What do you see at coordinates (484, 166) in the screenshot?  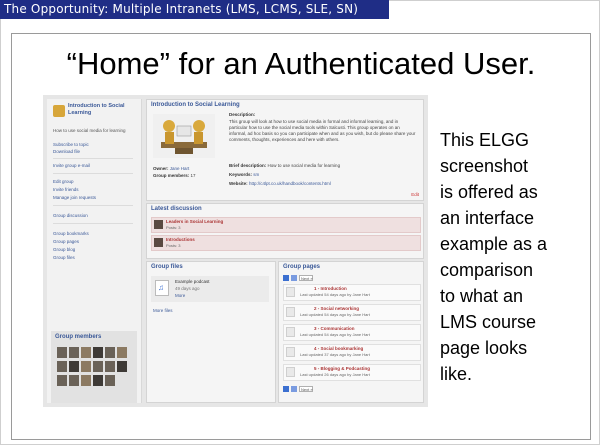 I see `caption-line: screenshot` at bounding box center [484, 166].